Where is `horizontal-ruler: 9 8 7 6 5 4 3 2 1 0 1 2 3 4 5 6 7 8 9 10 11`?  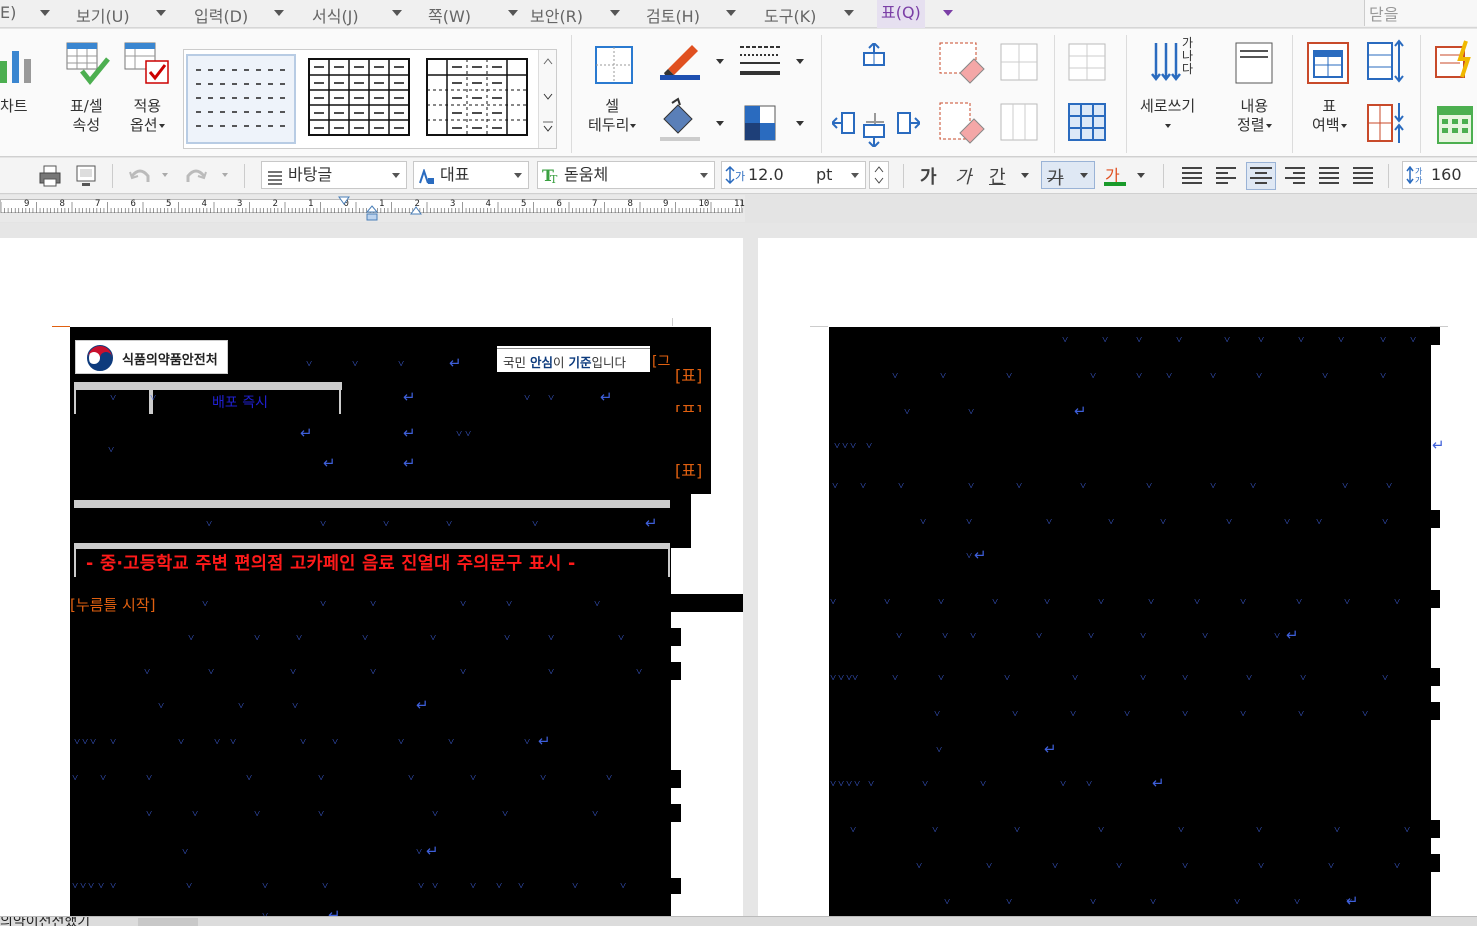
horizontal-ruler: 9 8 7 6 5 4 3 2 1 0 1 2 3 4 5 6 7 8 9 10 11 is located at coordinates (372, 208).